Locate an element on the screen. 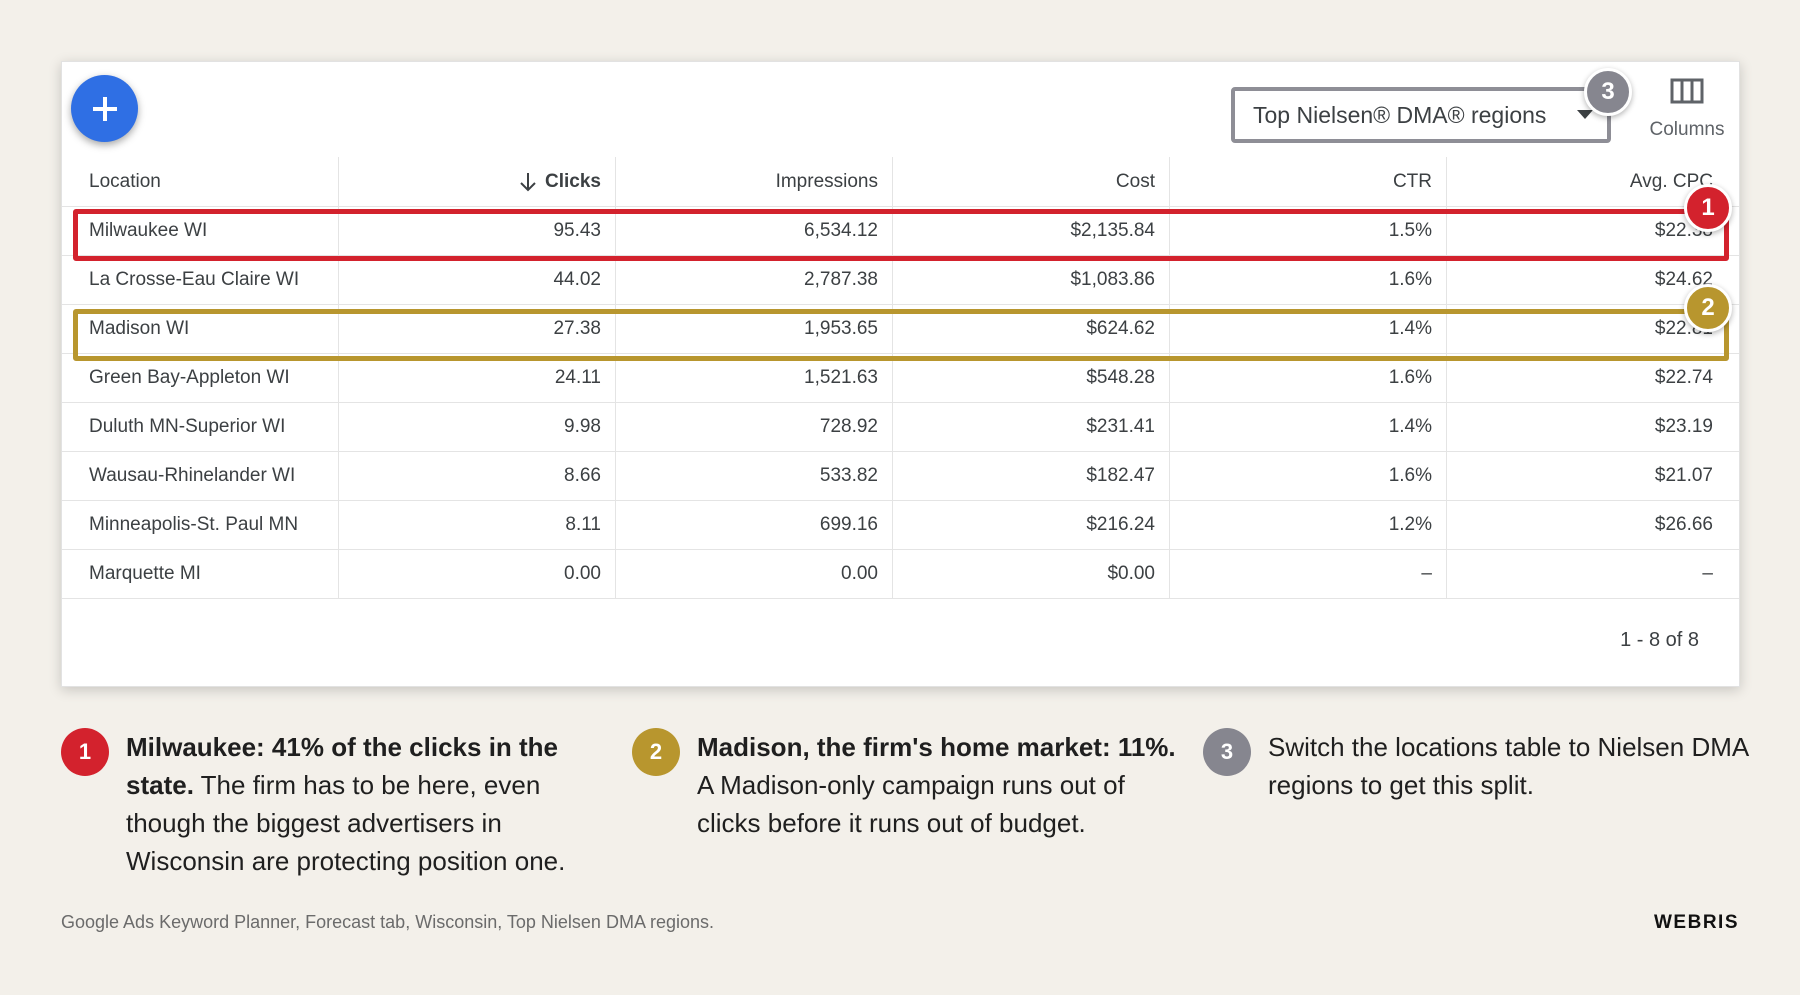  note-2-headline: Madison, the firm's home market: 11%. is located at coordinates (936, 747).